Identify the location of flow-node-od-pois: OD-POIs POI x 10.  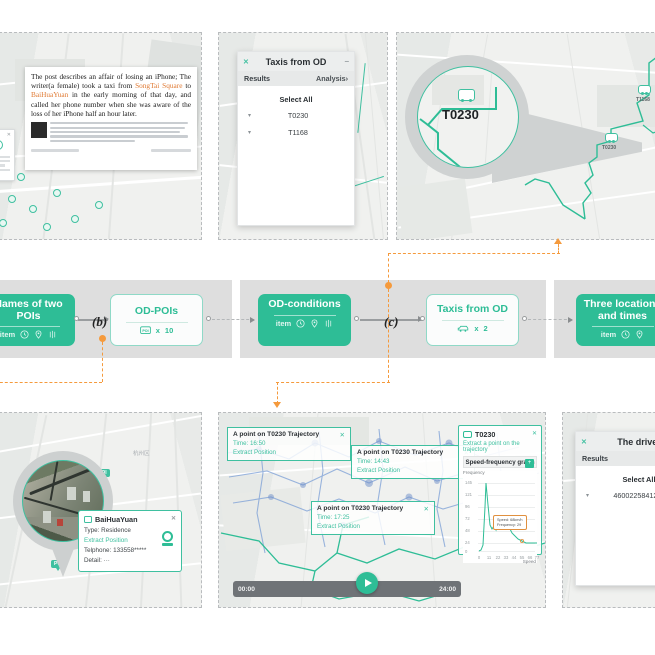
(156, 320).